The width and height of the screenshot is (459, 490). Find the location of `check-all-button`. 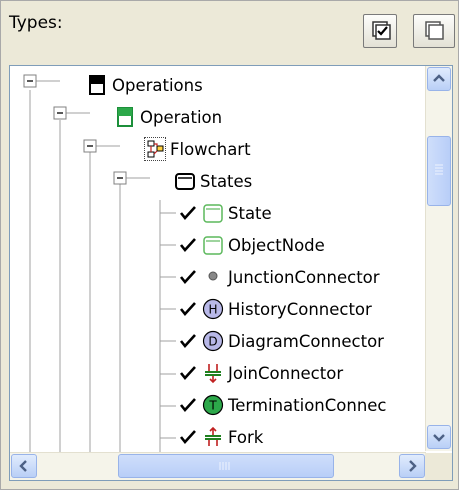

check-all-button is located at coordinates (380, 31).